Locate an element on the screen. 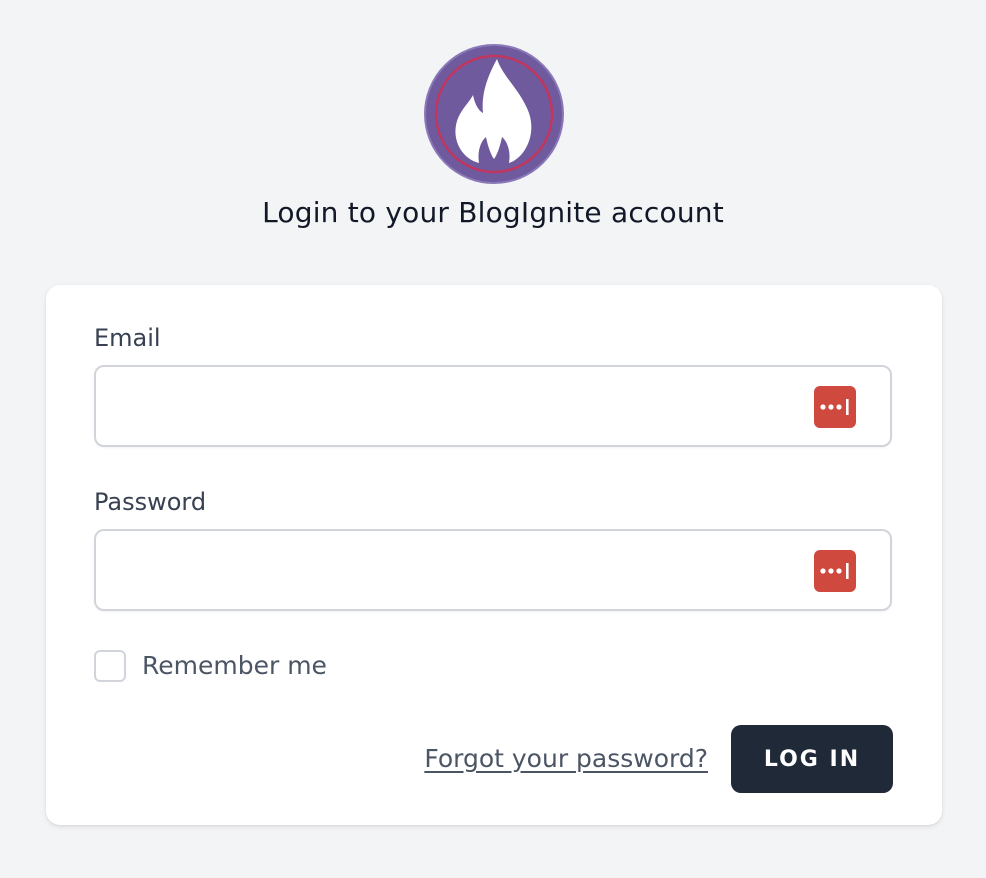  blogignite-logo is located at coordinates (494, 114).